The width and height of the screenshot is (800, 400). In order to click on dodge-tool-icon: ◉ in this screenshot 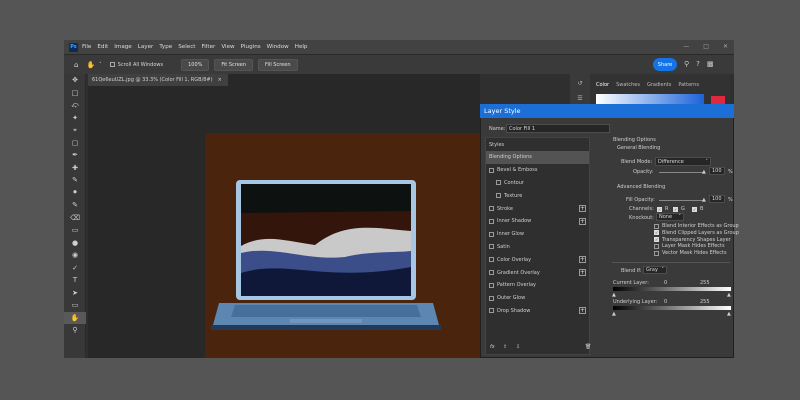, I will do `click(75, 255)`.